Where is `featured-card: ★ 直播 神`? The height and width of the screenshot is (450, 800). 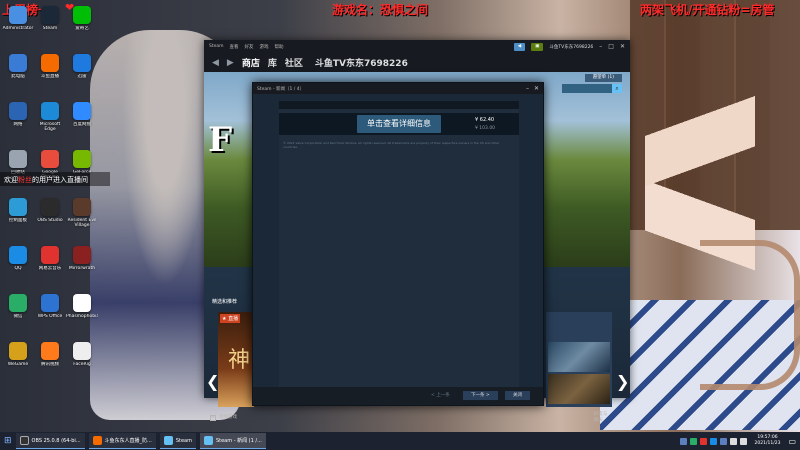 featured-card: ★ 直播 神 is located at coordinates (236, 359).